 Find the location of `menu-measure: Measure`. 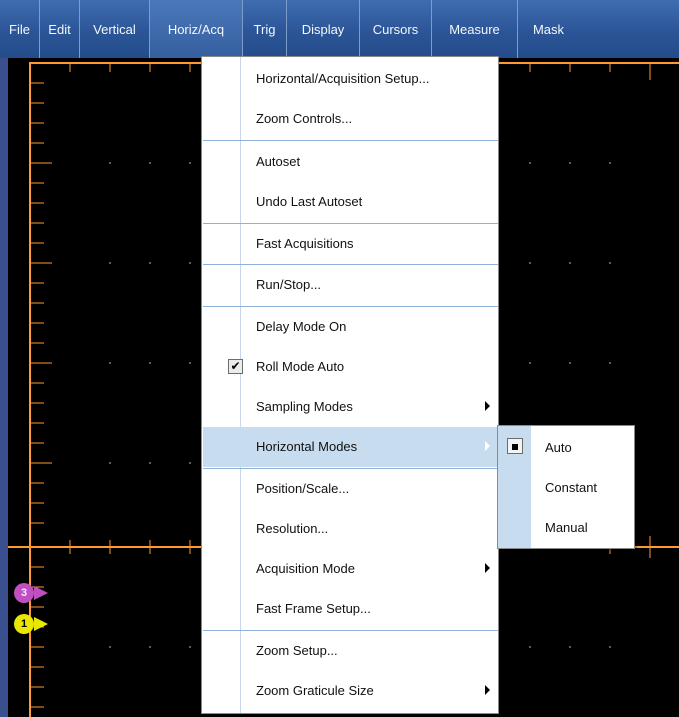

menu-measure: Measure is located at coordinates (475, 29).